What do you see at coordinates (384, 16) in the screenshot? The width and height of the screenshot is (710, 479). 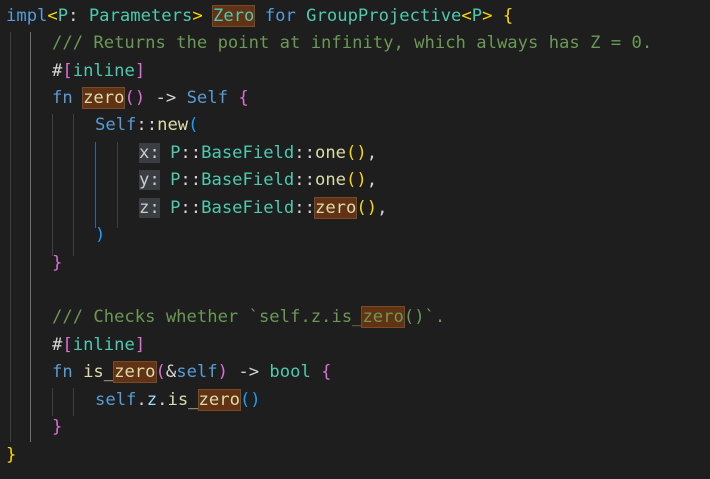 I see `impl-target-type: GroupProjective` at bounding box center [384, 16].